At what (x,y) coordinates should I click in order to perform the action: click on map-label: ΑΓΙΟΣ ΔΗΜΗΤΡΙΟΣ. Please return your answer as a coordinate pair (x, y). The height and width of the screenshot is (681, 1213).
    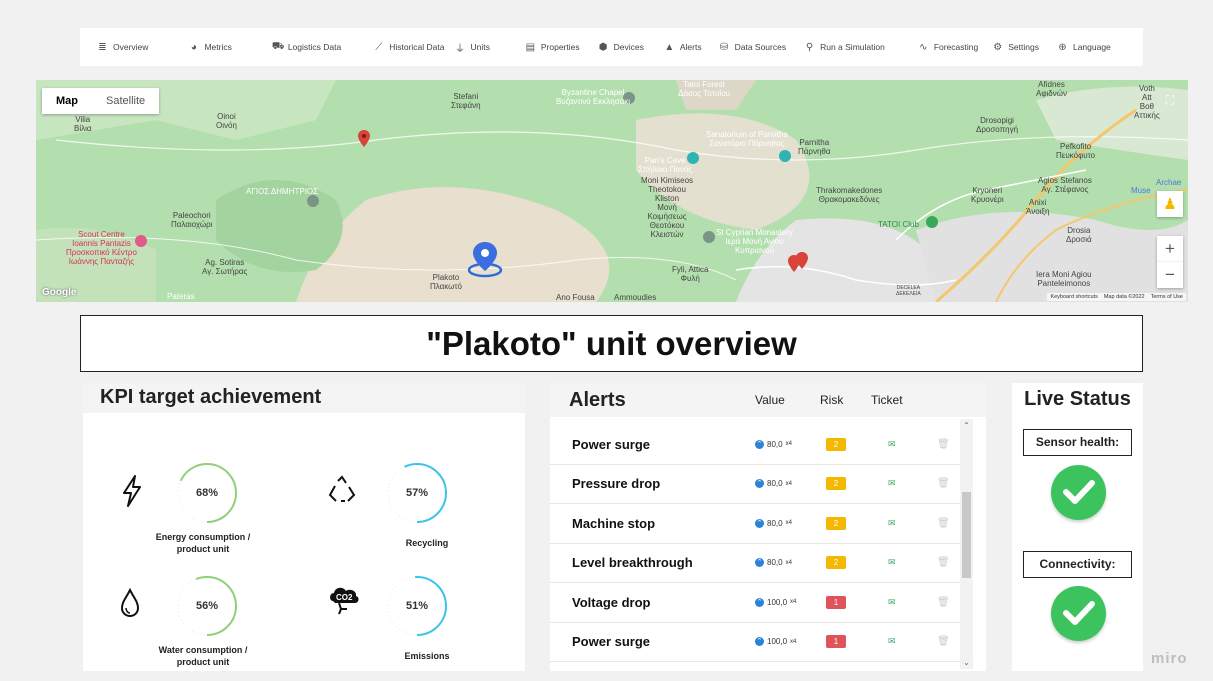
    Looking at the image, I should click on (282, 191).